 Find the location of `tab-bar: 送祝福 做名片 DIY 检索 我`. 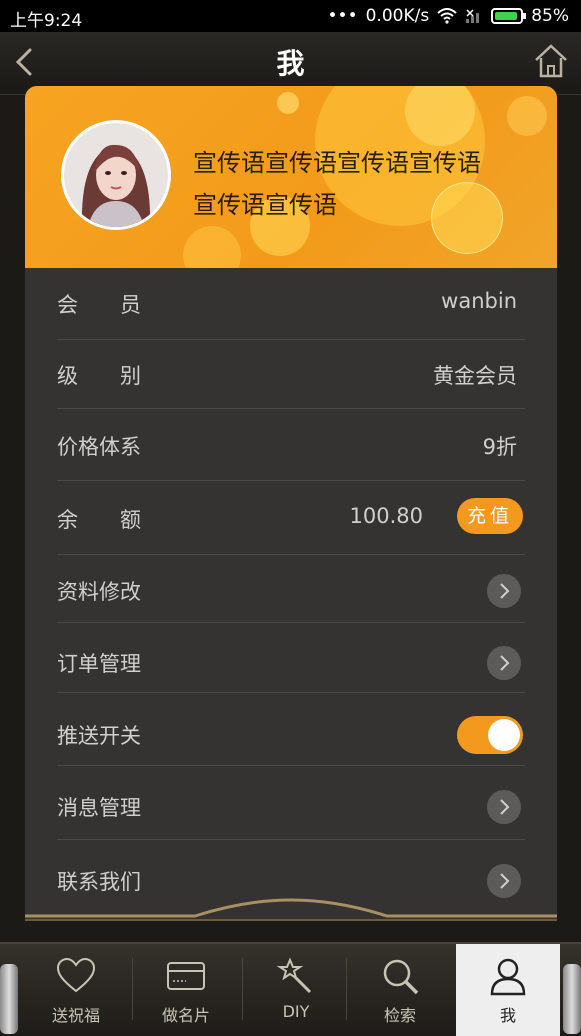

tab-bar: 送祝福 做名片 DIY 检索 我 is located at coordinates (290, 989).